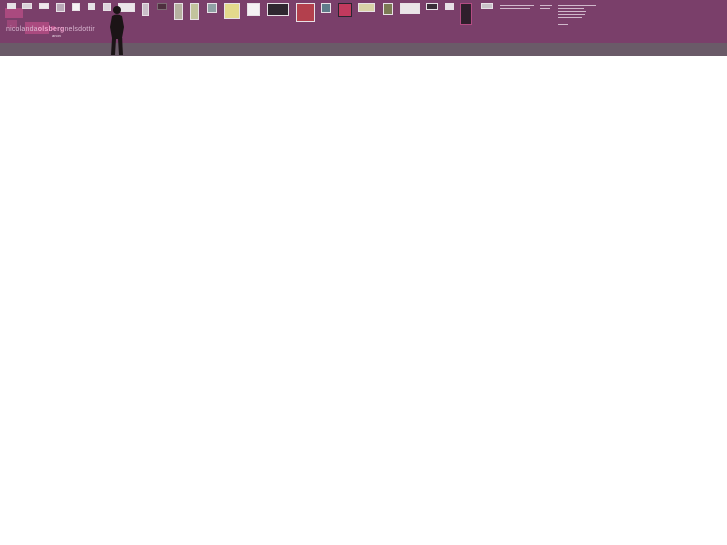 This screenshot has width=727, height=545. What do you see at coordinates (117, 30) in the screenshot?
I see `person-silhouette-icon` at bounding box center [117, 30].